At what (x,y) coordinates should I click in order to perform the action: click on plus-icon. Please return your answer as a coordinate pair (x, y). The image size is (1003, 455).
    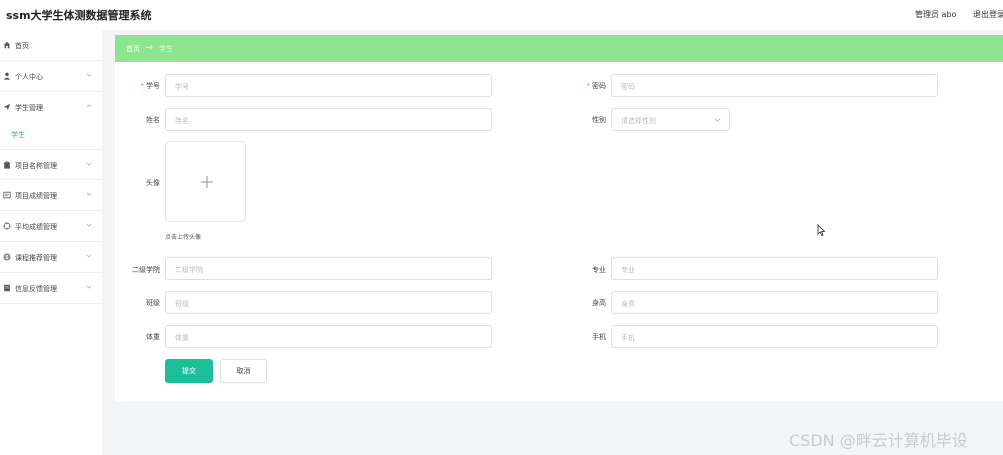
    Looking at the image, I should click on (207, 182).